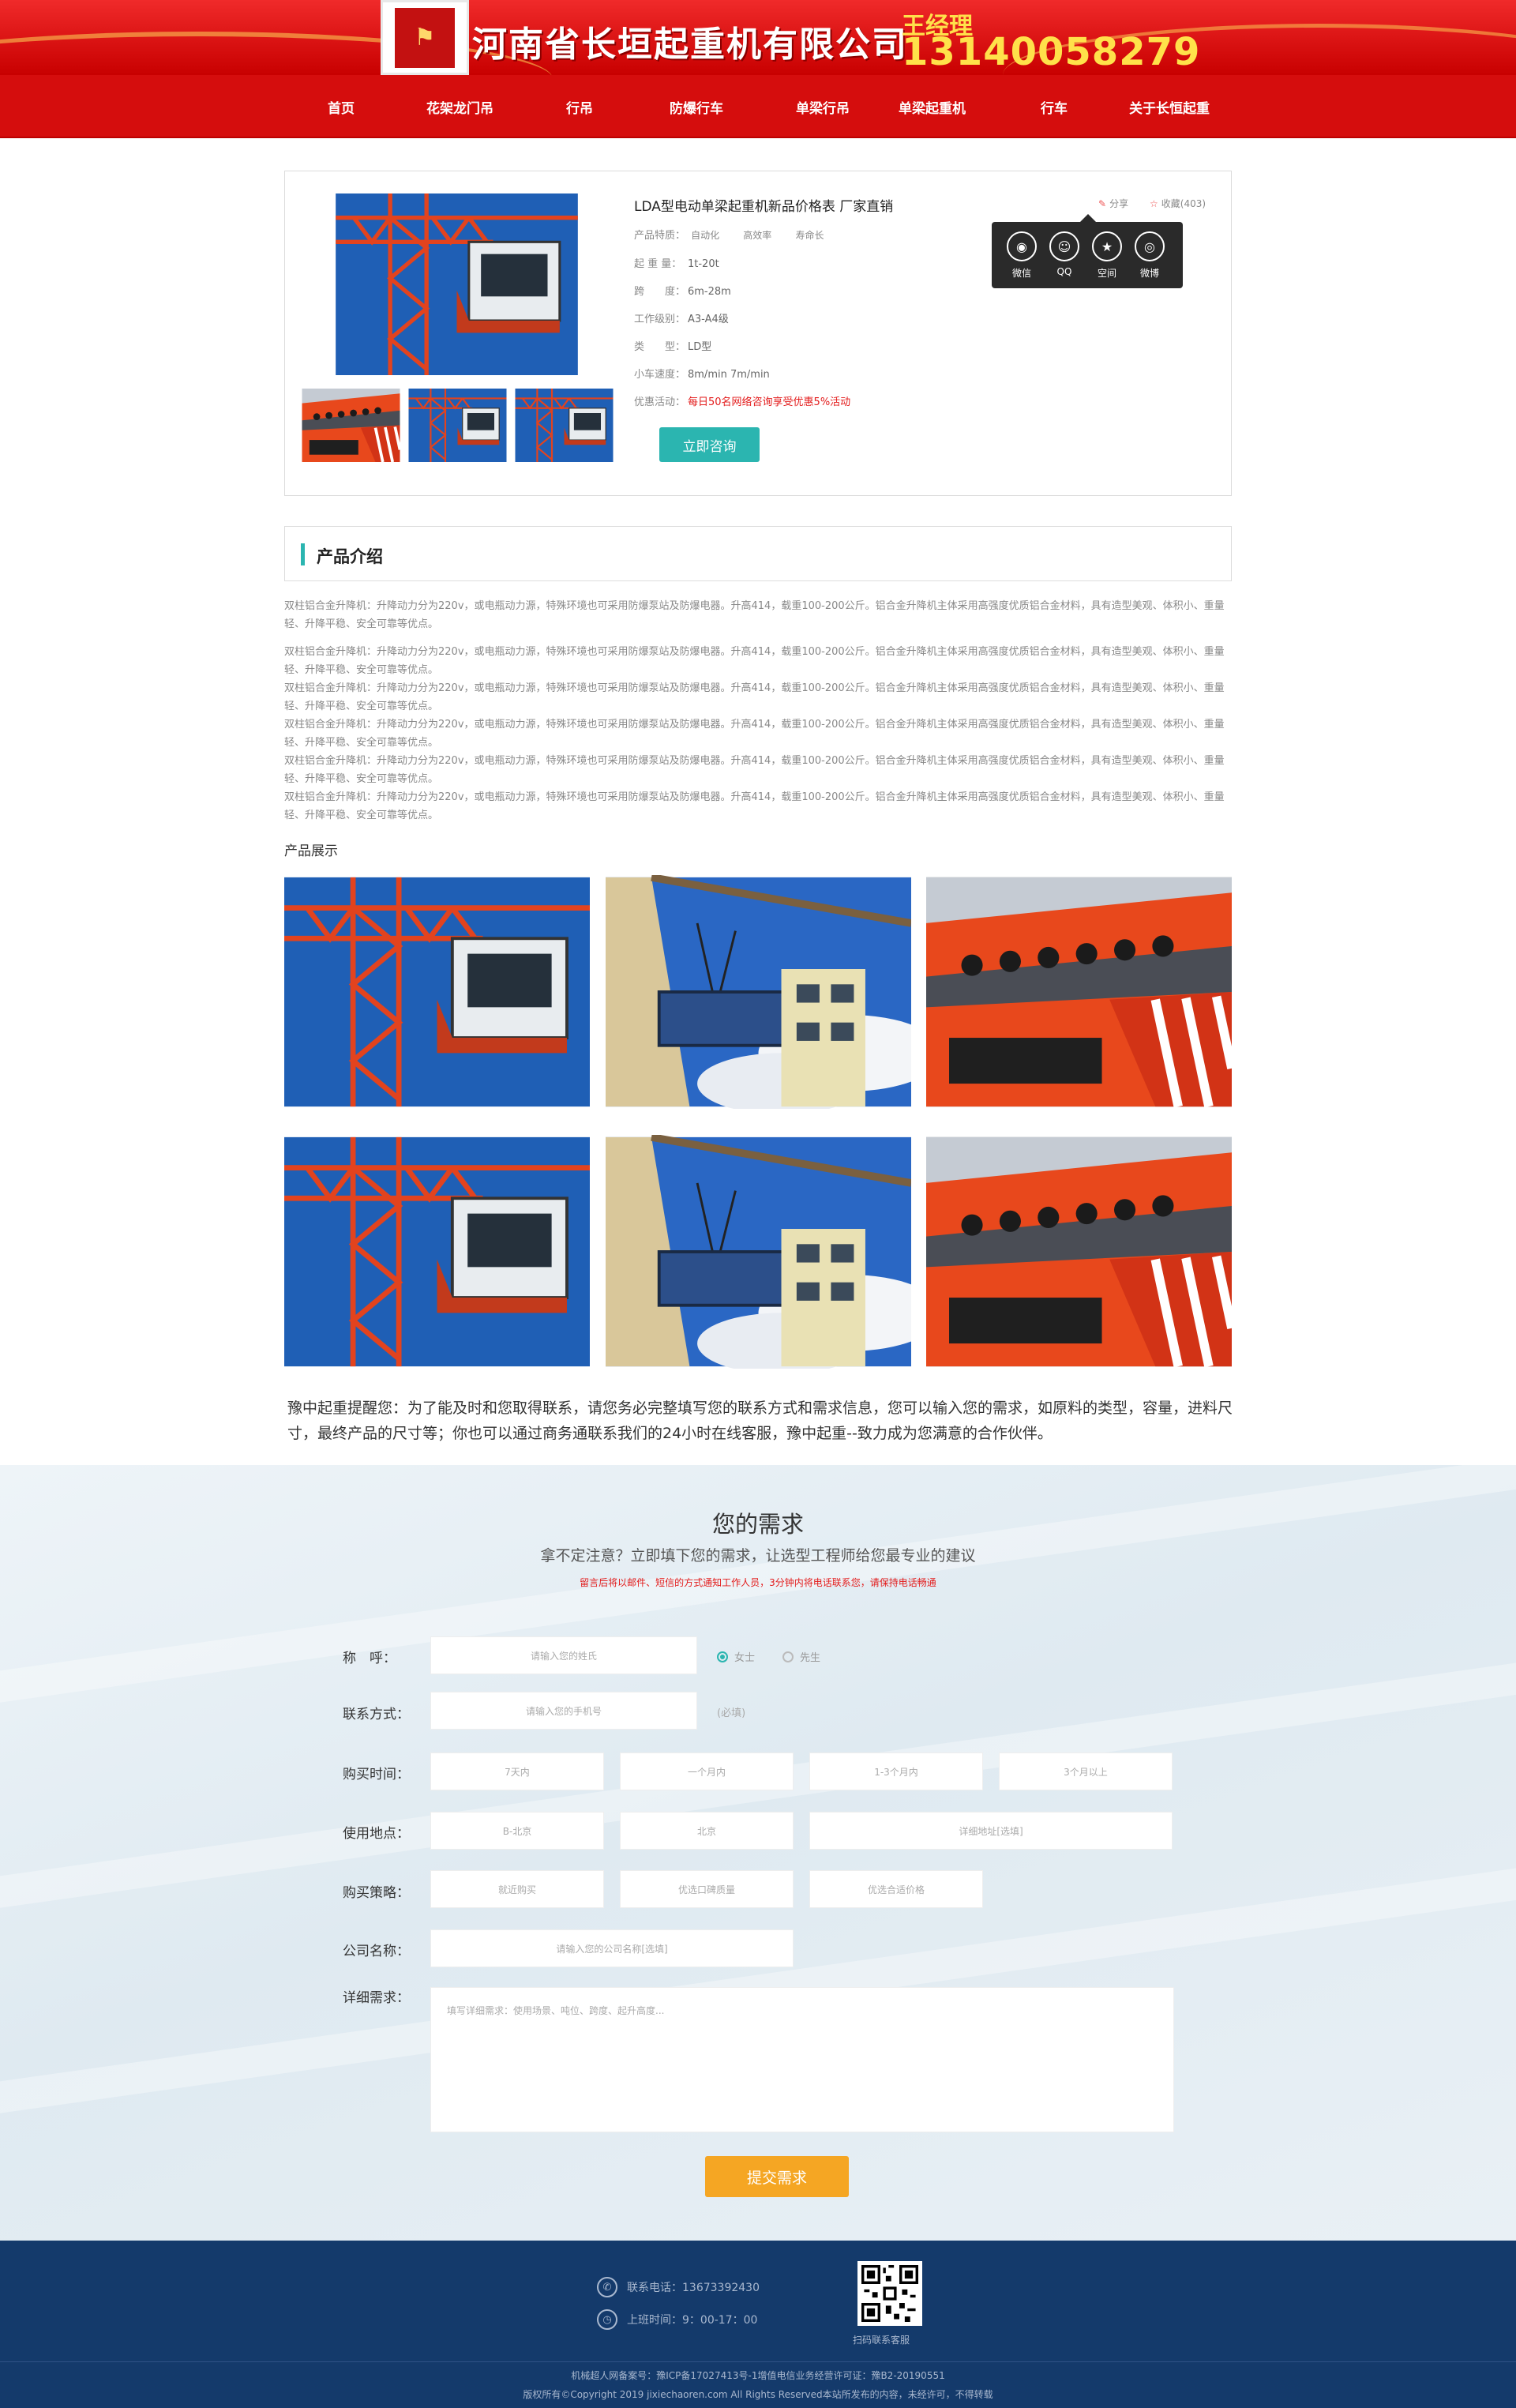  I want to click on footer-hours: ◷ 上班时间：9：00-17：00, so click(677, 2319).